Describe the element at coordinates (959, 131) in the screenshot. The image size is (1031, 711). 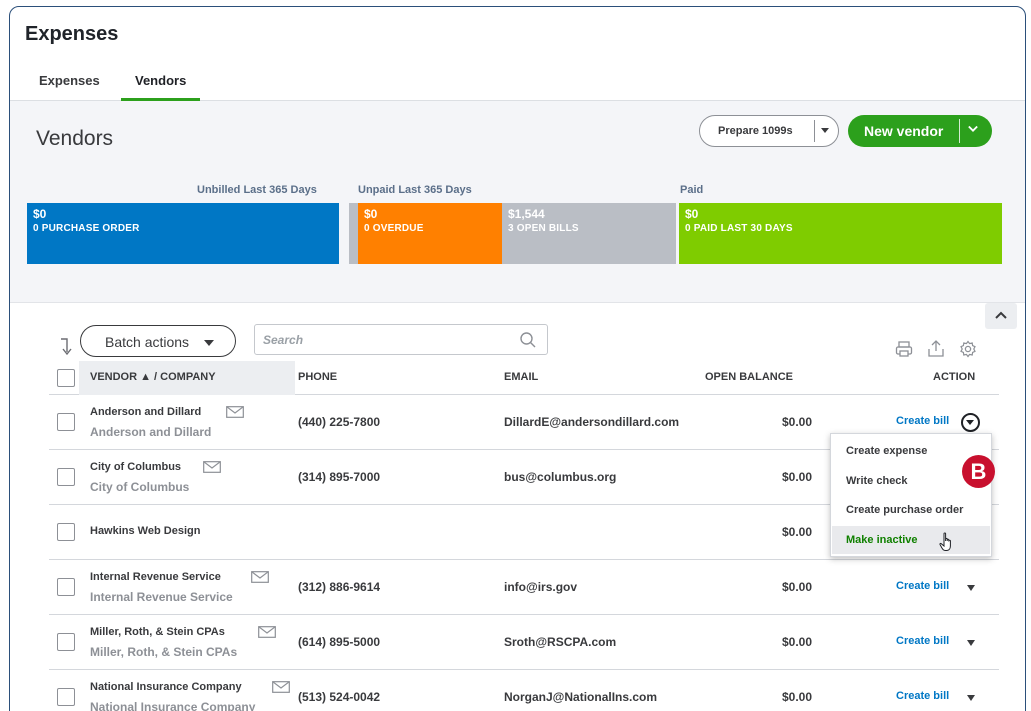
I see `button-divider` at that location.